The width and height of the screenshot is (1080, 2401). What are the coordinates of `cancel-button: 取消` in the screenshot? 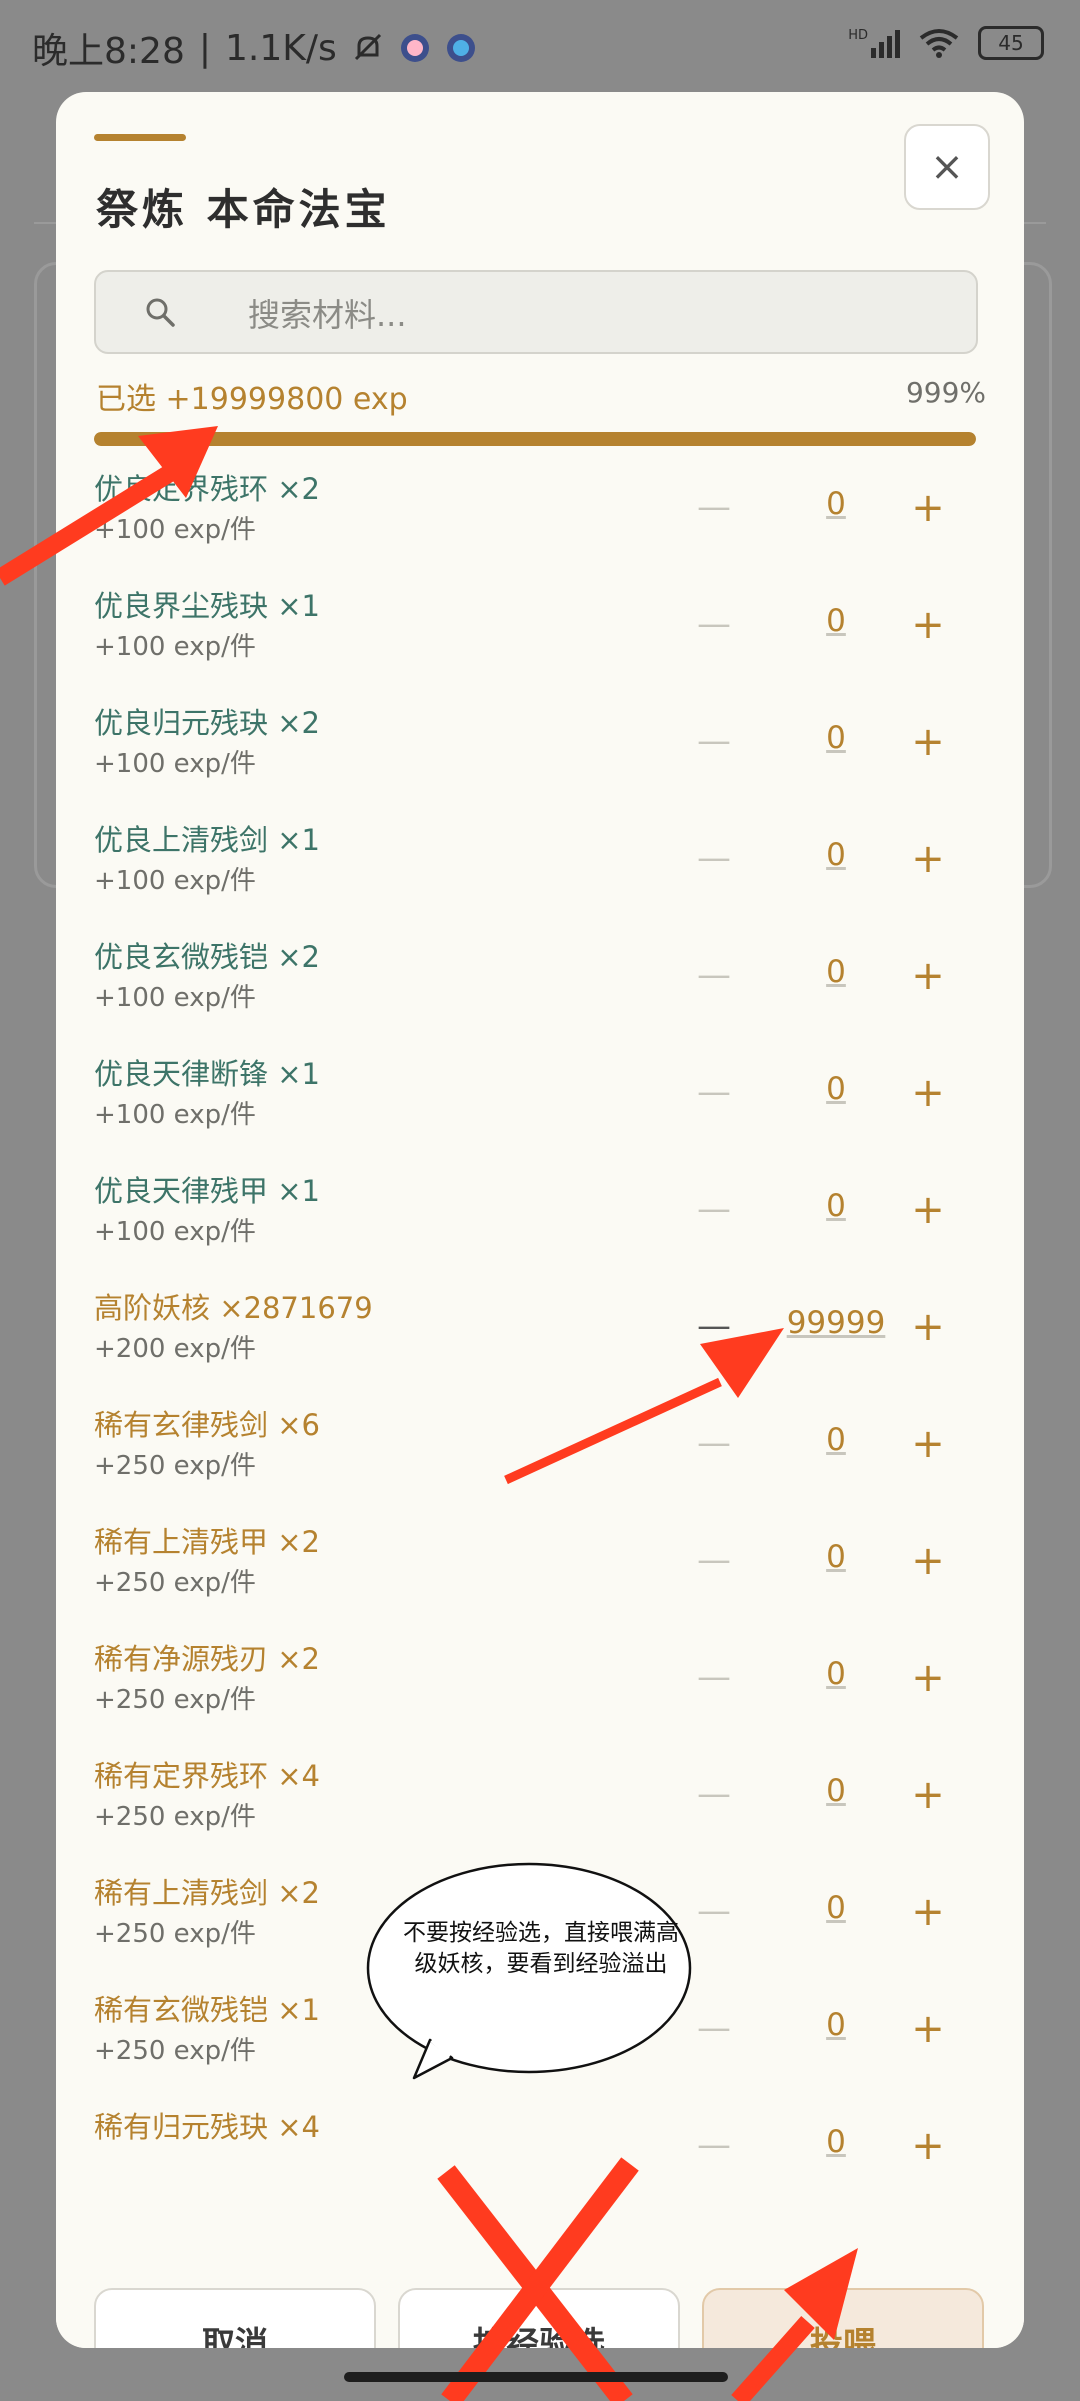 It's located at (235, 2318).